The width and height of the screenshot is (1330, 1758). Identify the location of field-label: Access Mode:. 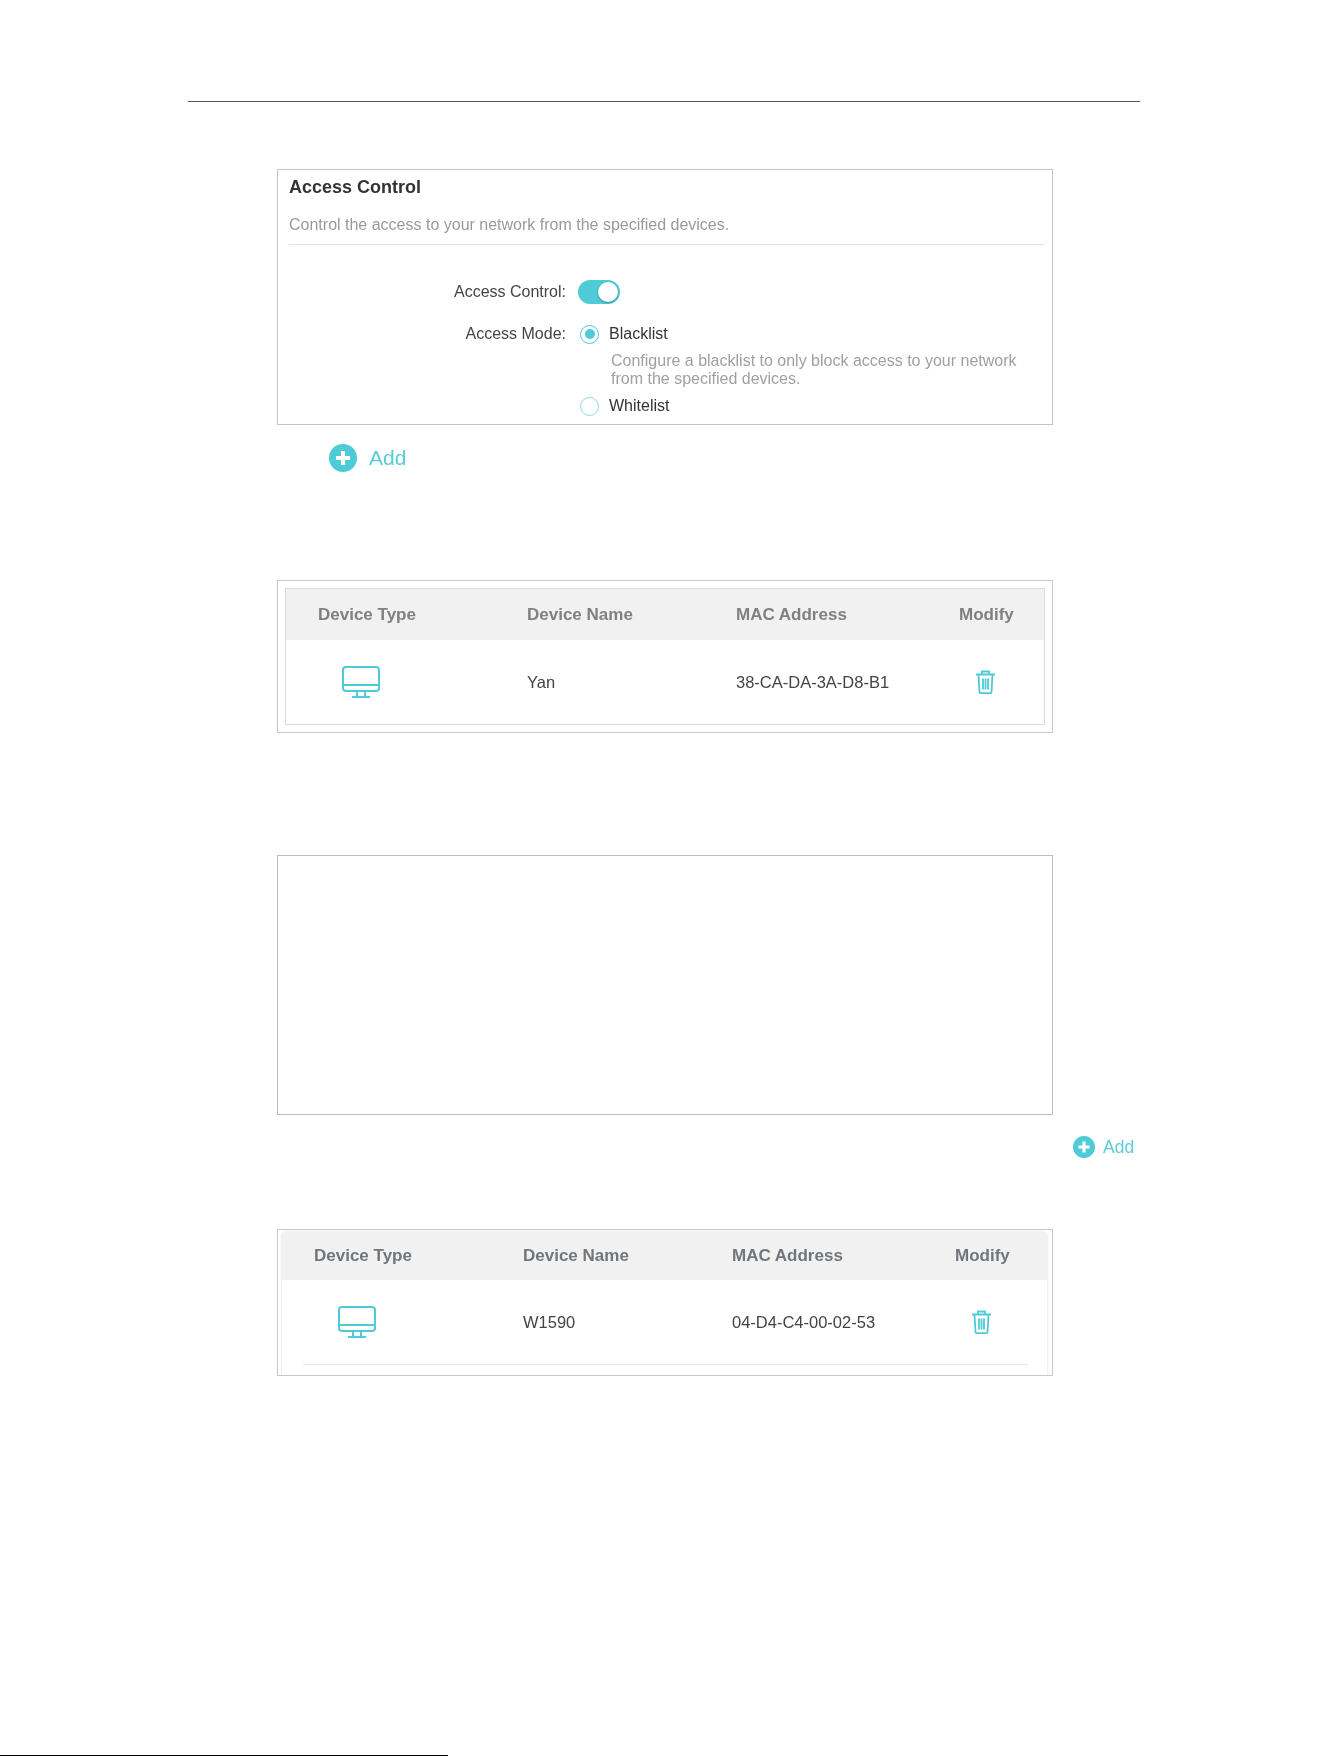
(515, 334).